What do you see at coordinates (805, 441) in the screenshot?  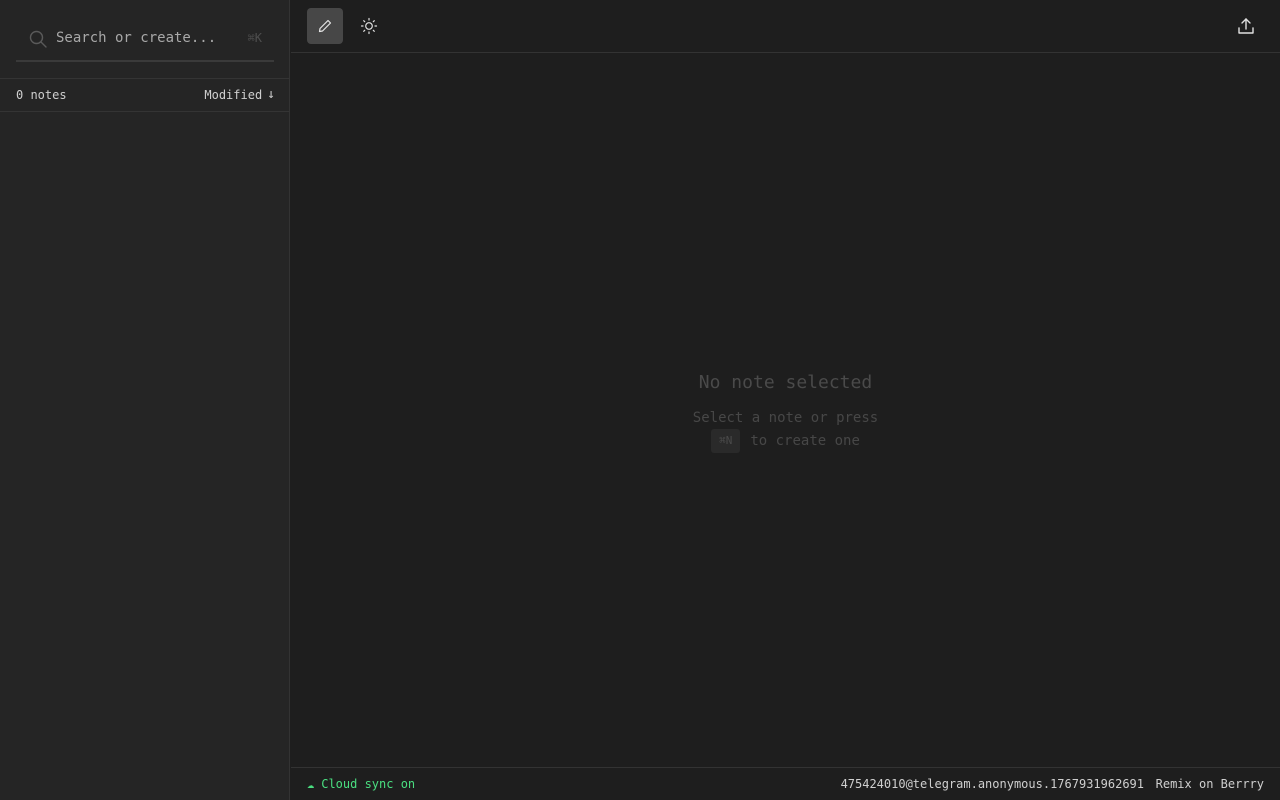 I see `empty-state-line2: to create one` at bounding box center [805, 441].